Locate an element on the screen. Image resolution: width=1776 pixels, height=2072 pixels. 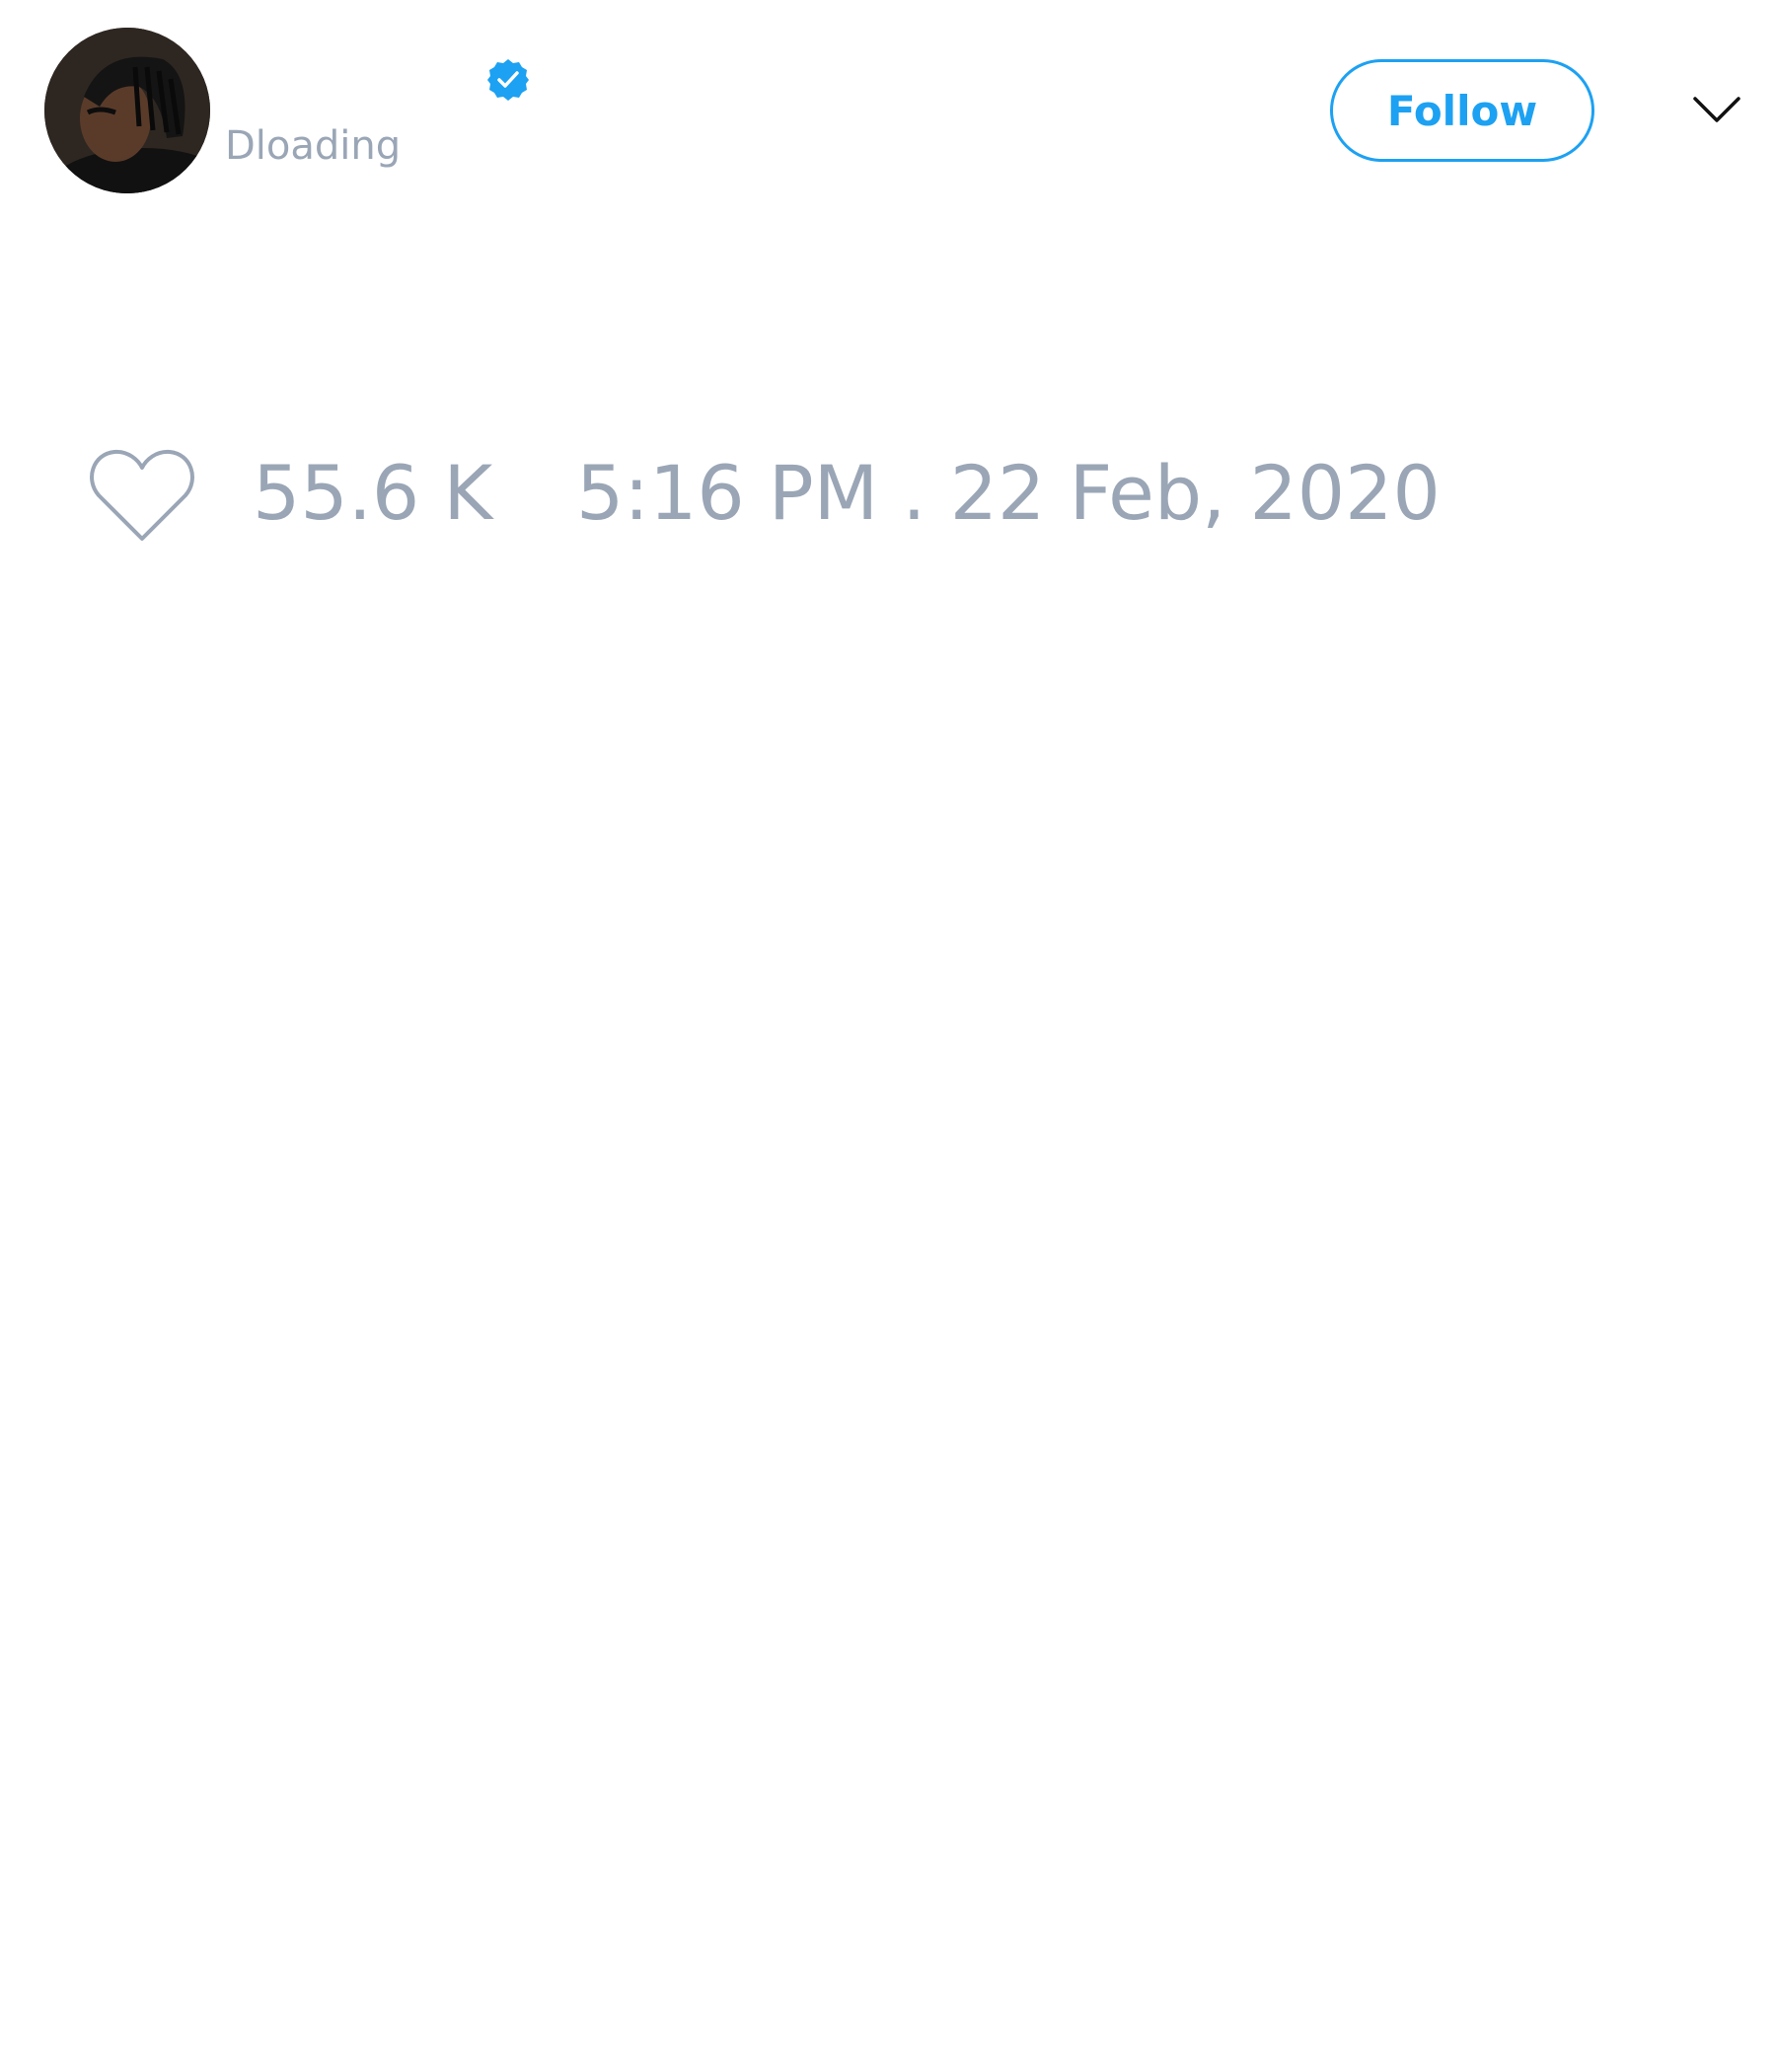
avatar is located at coordinates (127, 111).